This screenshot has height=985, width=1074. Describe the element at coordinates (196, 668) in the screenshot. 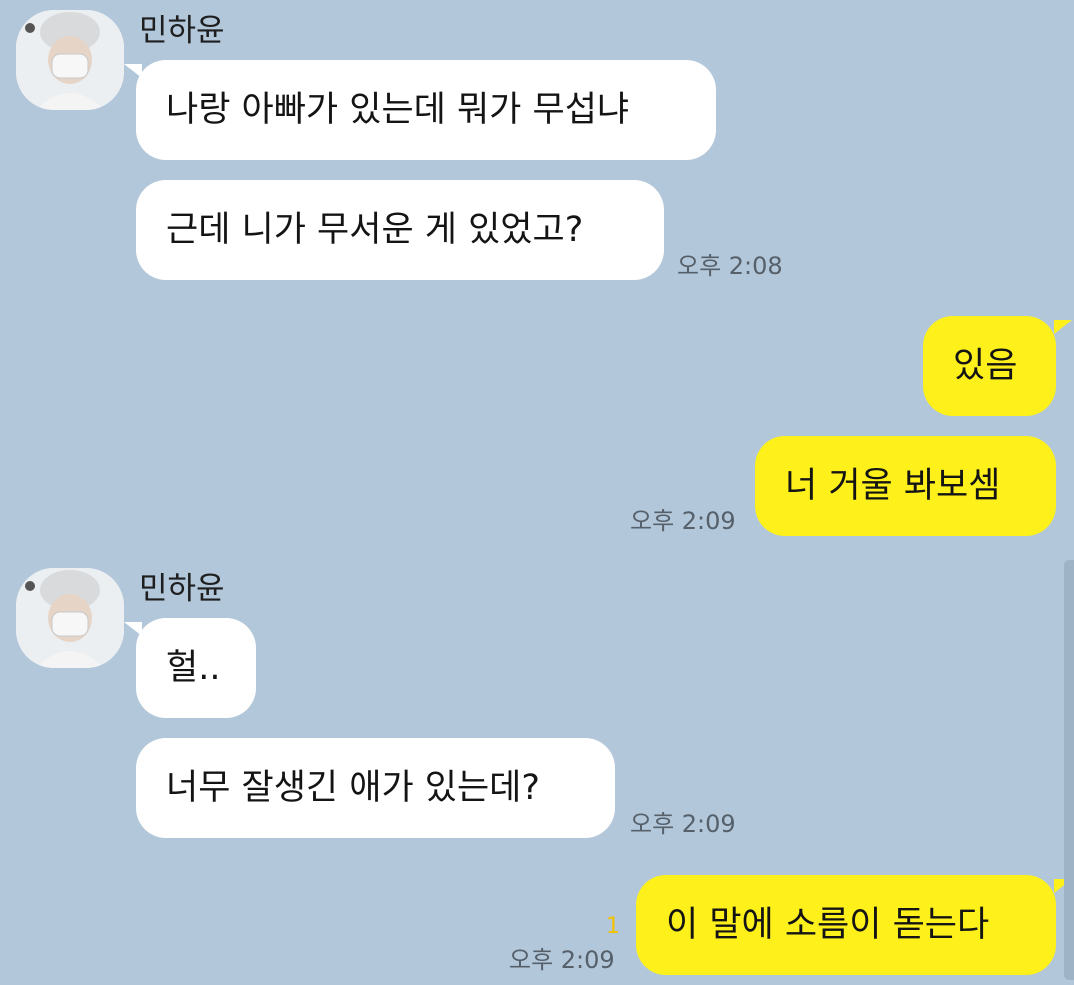

I see `message-bubble: 헐..` at that location.